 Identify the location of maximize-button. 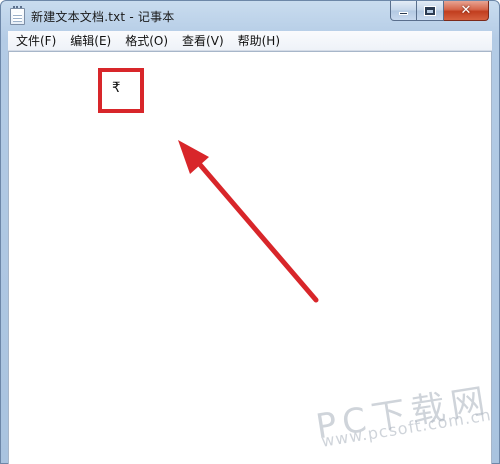
(430, 11).